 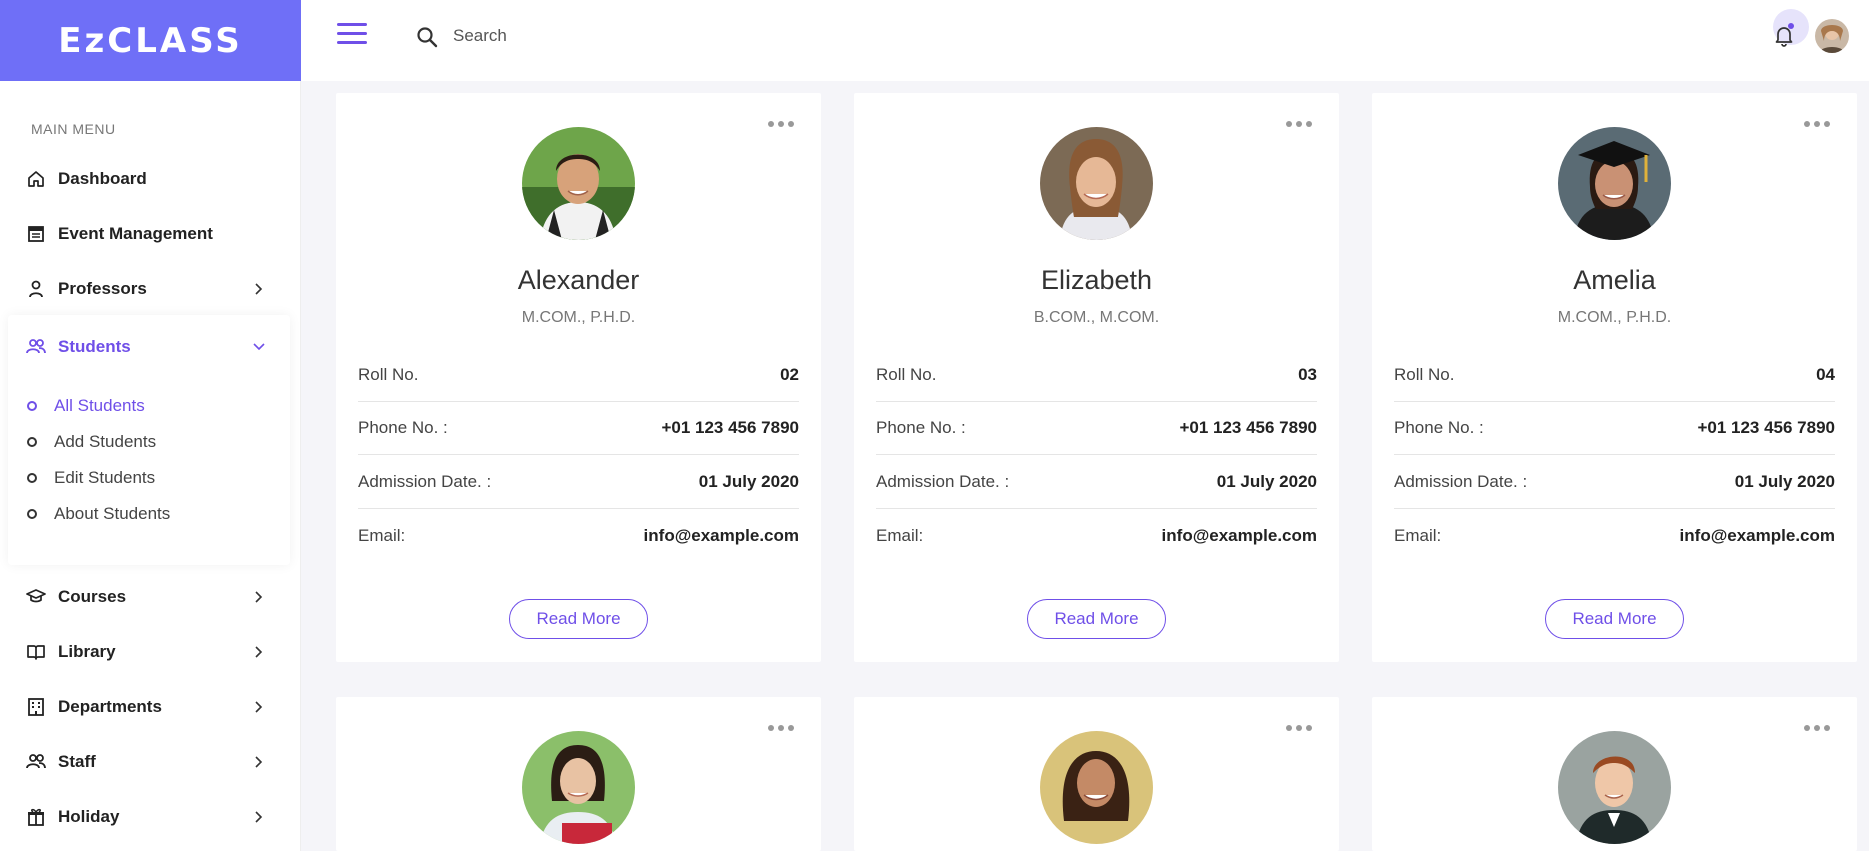 I want to click on sidebar-item-label: Courses, so click(x=92, y=596).